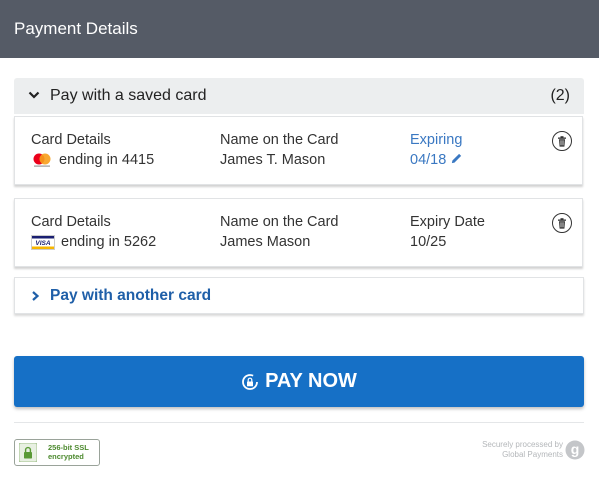  What do you see at coordinates (299, 422) in the screenshot?
I see `footer-divider` at bounding box center [299, 422].